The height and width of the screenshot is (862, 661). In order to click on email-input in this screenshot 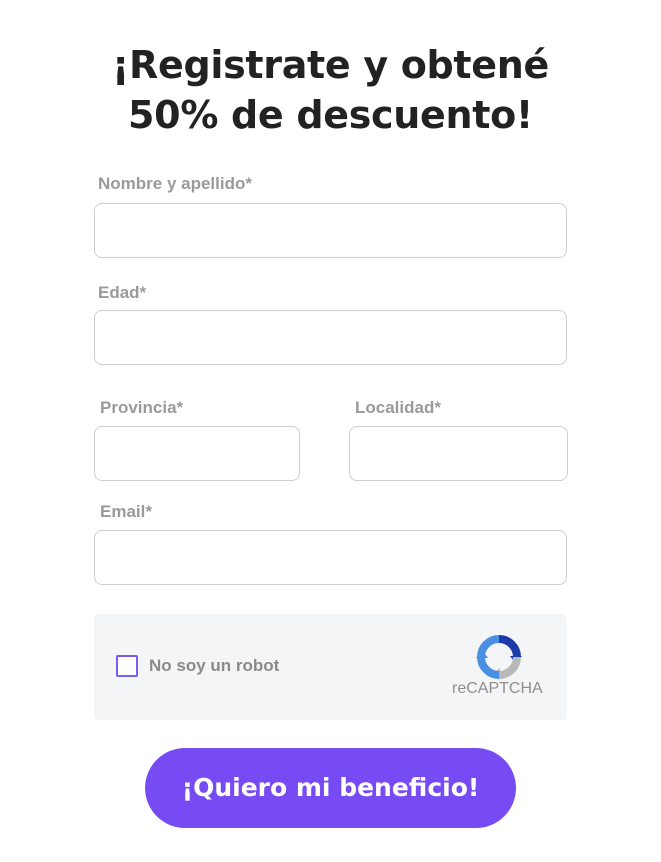, I will do `click(330, 557)`.